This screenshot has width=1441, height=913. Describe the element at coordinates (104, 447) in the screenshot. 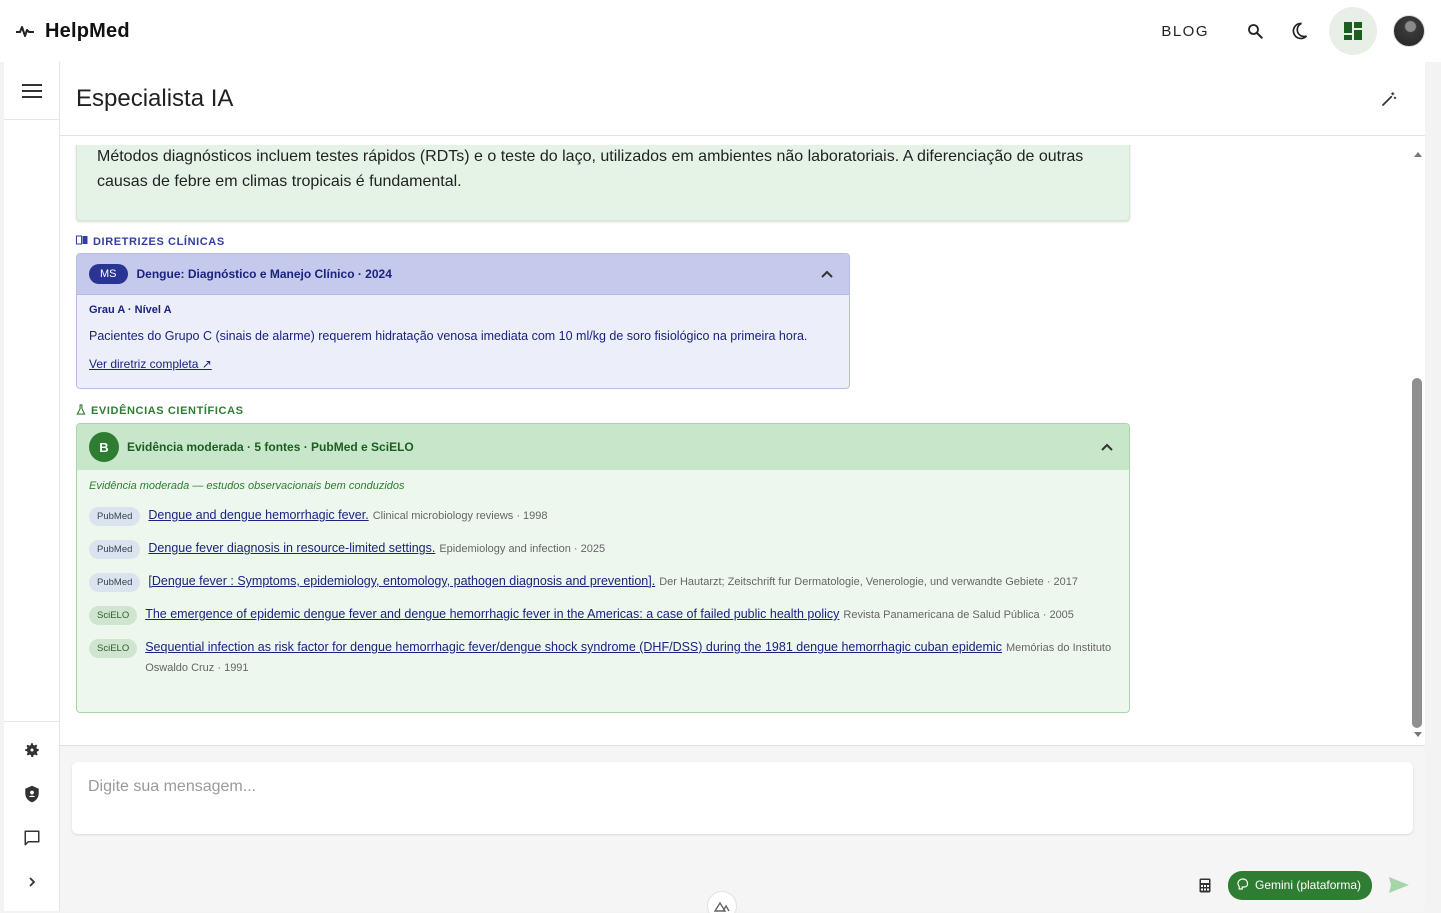

I see `evidence-grade-badge: B` at that location.